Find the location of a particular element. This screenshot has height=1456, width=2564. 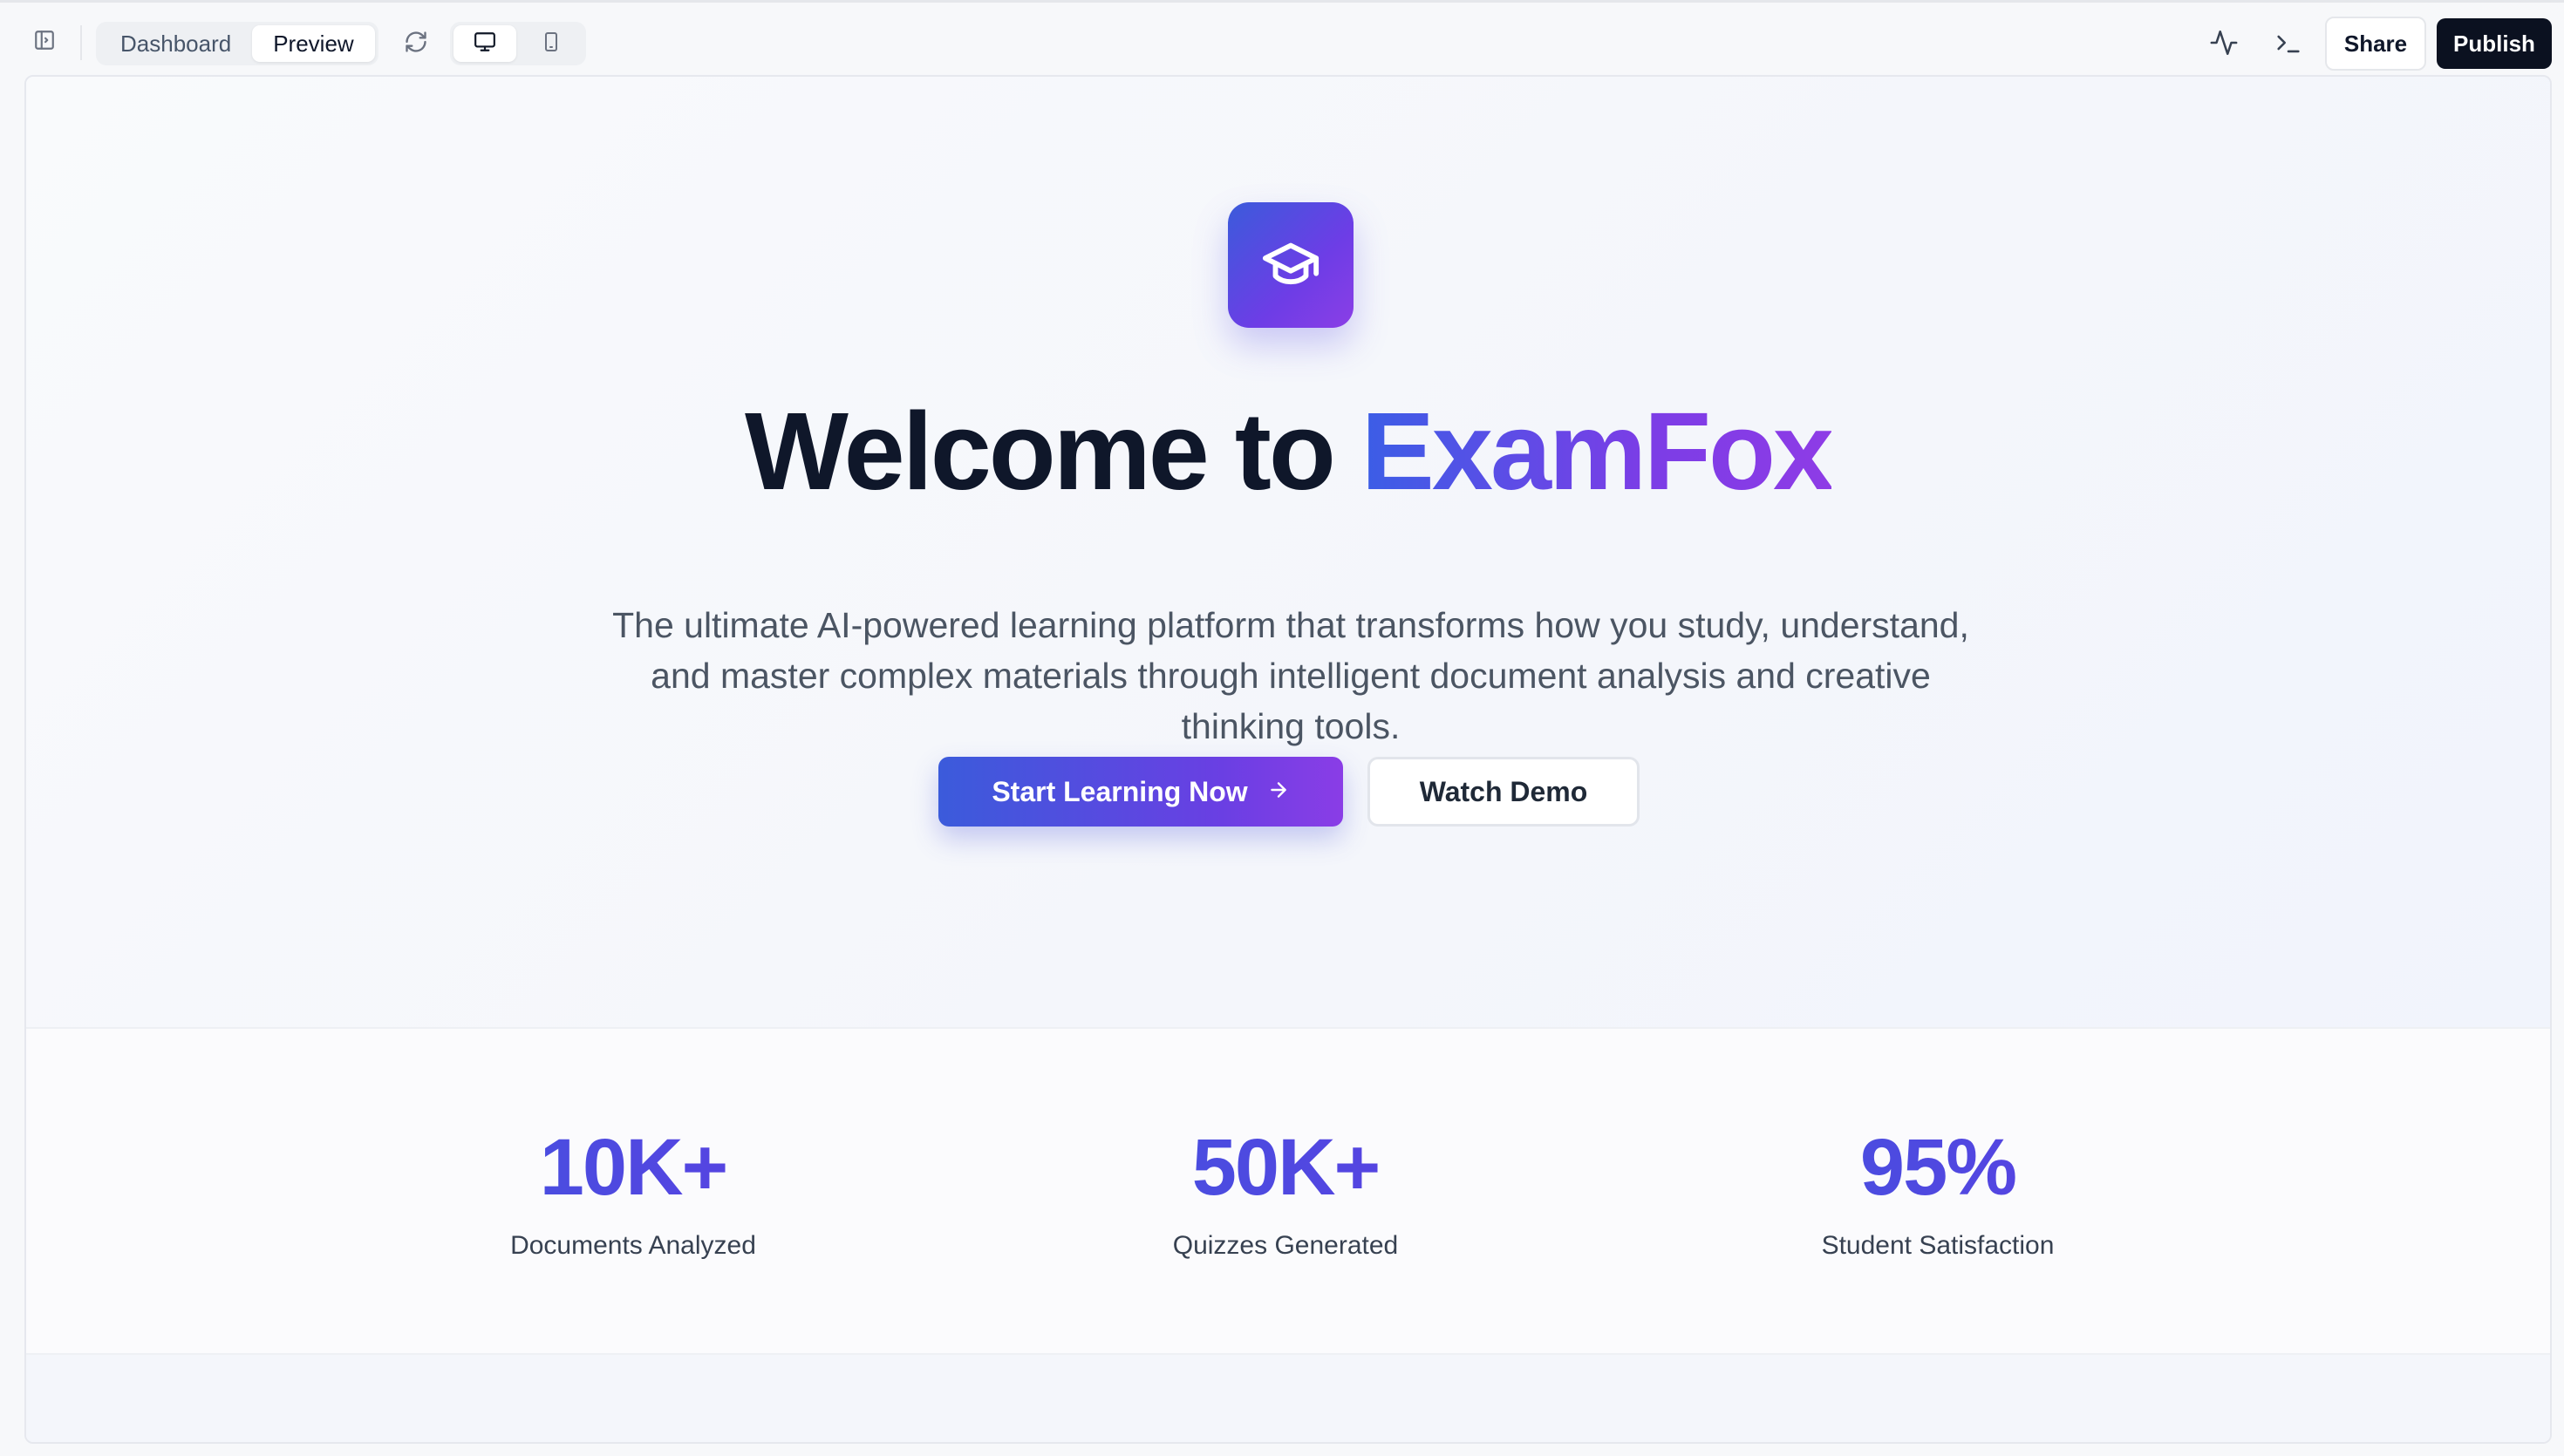

mobile-view-button is located at coordinates (551, 43).